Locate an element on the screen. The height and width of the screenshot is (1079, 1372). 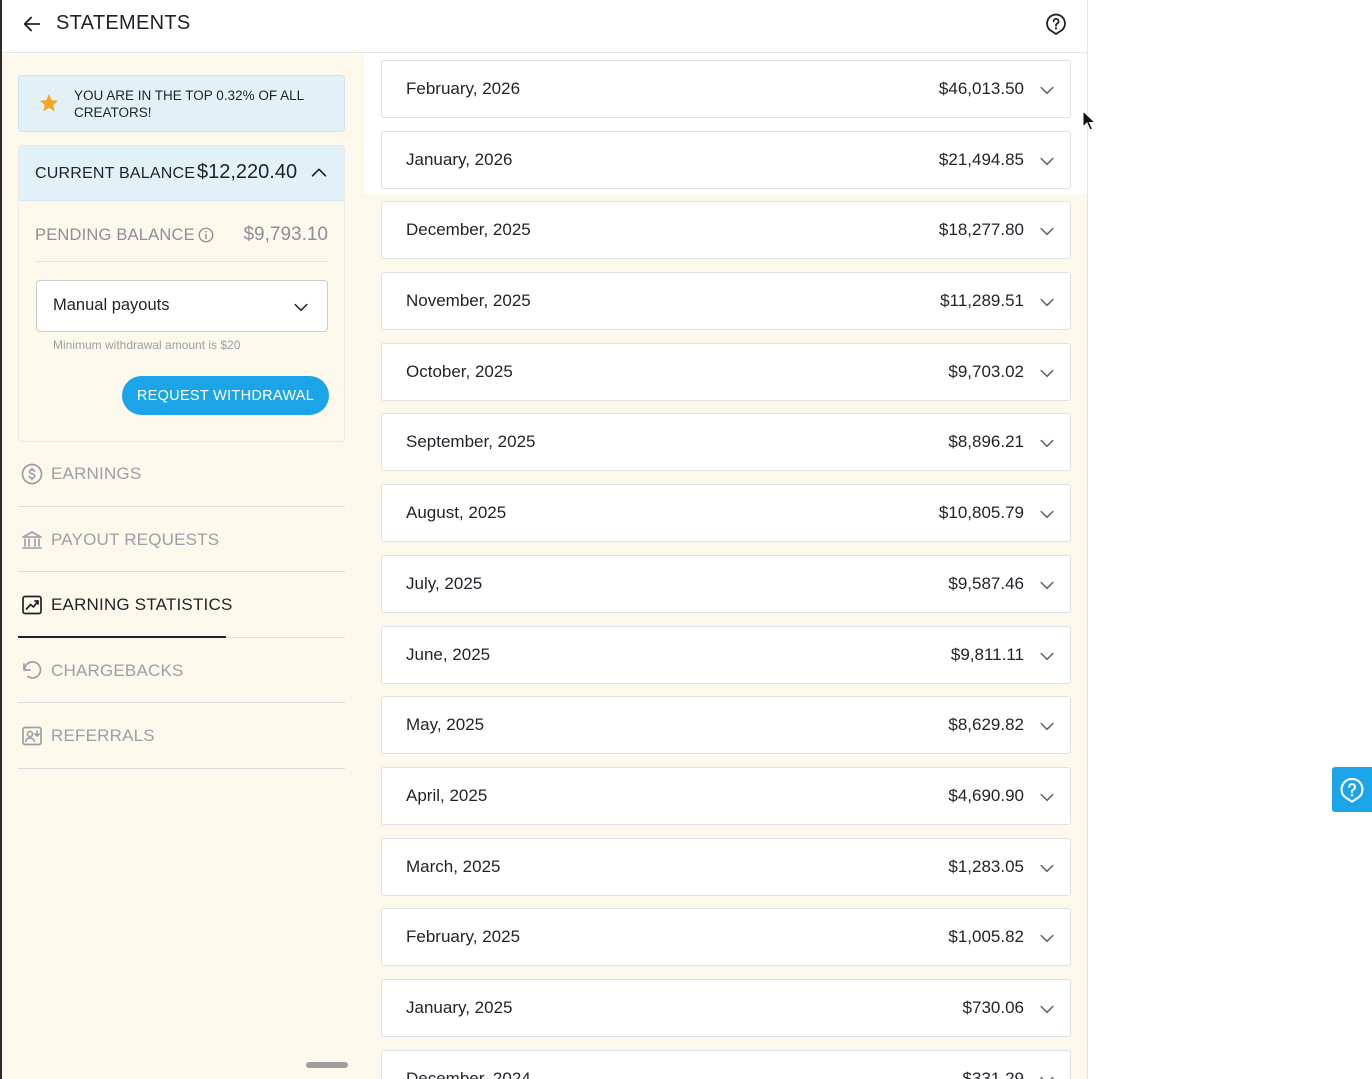
statement-row: October, 2025 $9,703.02 is located at coordinates (726, 371).